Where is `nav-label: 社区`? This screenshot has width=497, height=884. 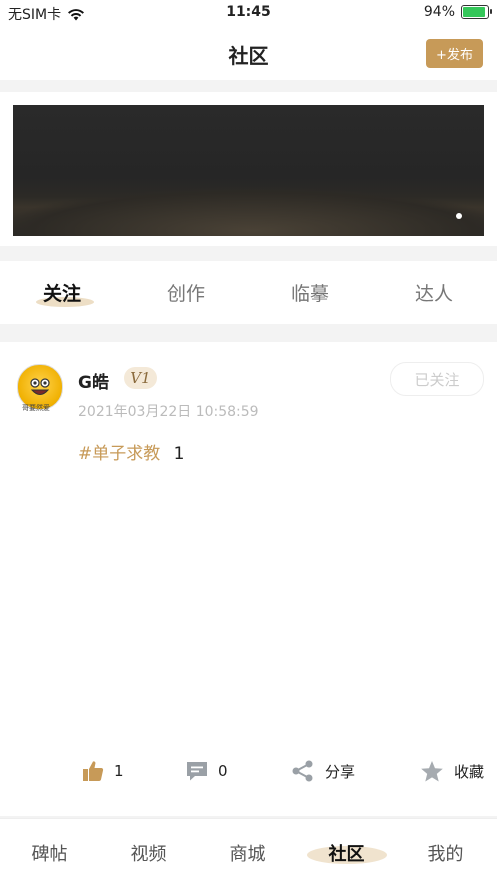 nav-label: 社区 is located at coordinates (346, 854).